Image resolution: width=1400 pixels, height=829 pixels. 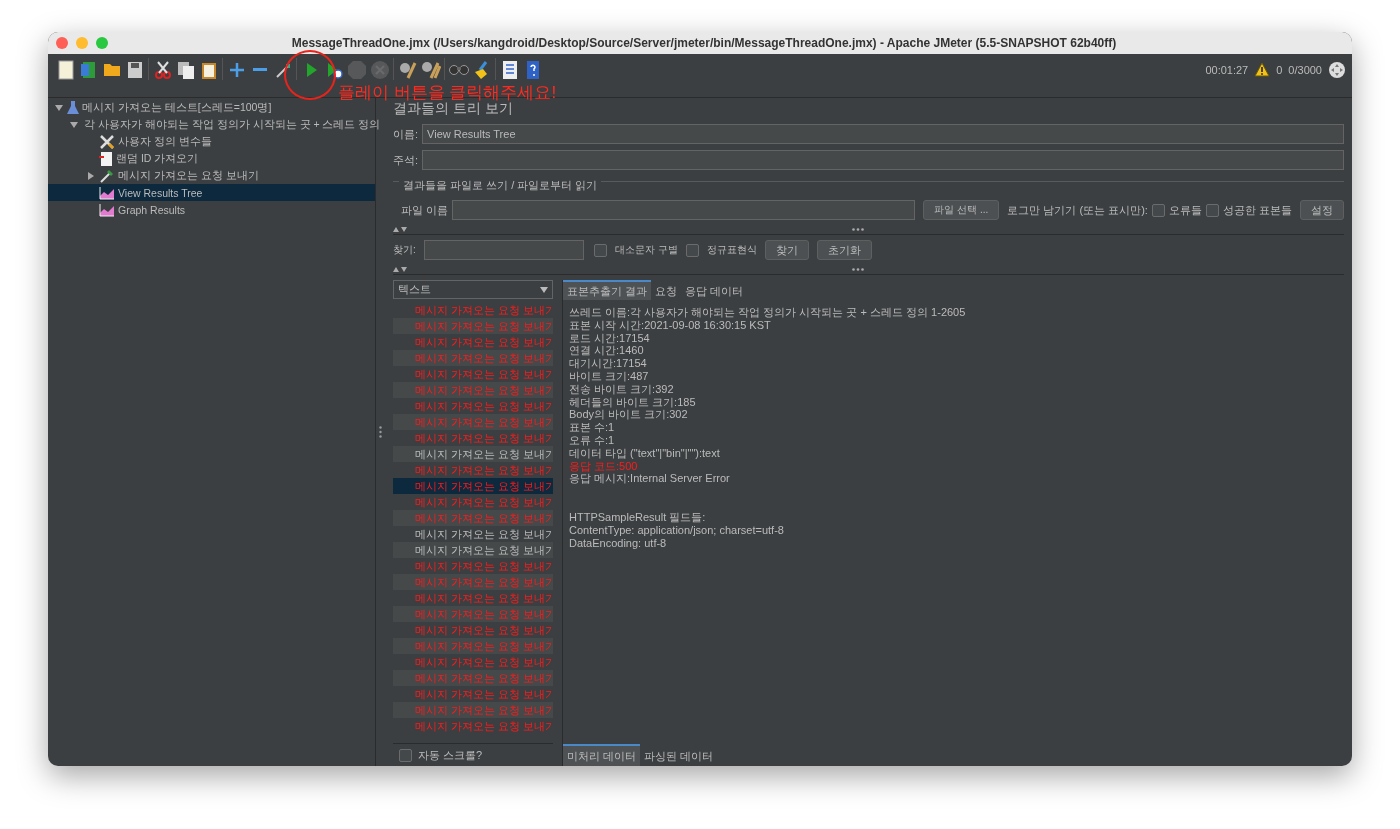 I want to click on window-title: MessageThreadOne.jmx (/Users/kangdroid/Desktop/Source/Server/jmeter/bin/MessageThreadOne.jmx) - Apache JMeter (5.5-SNAPSHOT 62b40ff), so click(x=704, y=43).